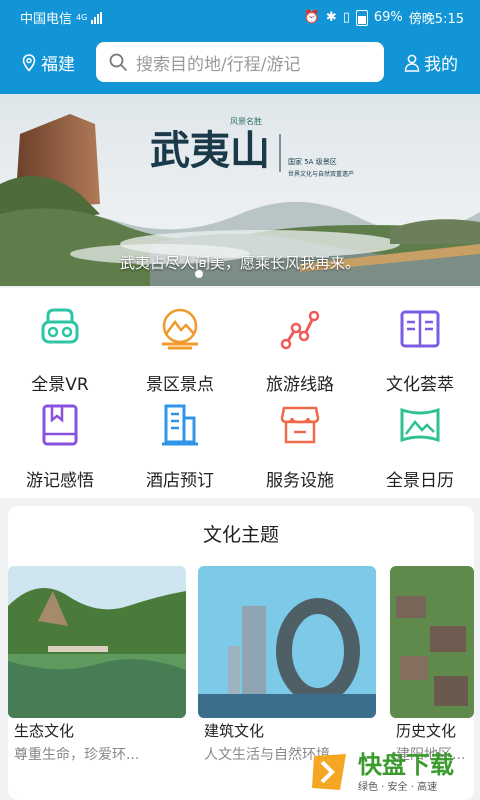  What do you see at coordinates (234, 731) in the screenshot?
I see `card-title: 建筑文化` at bounding box center [234, 731].